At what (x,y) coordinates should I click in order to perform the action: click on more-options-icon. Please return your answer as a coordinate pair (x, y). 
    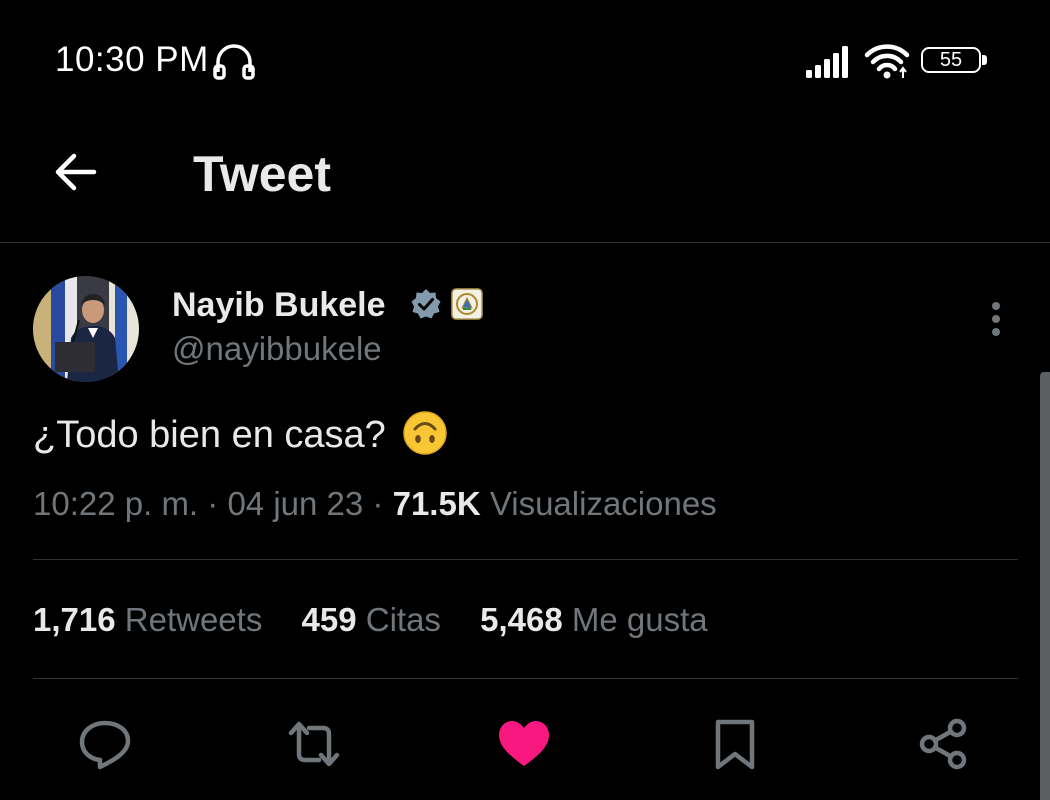
    Looking at the image, I should click on (996, 319).